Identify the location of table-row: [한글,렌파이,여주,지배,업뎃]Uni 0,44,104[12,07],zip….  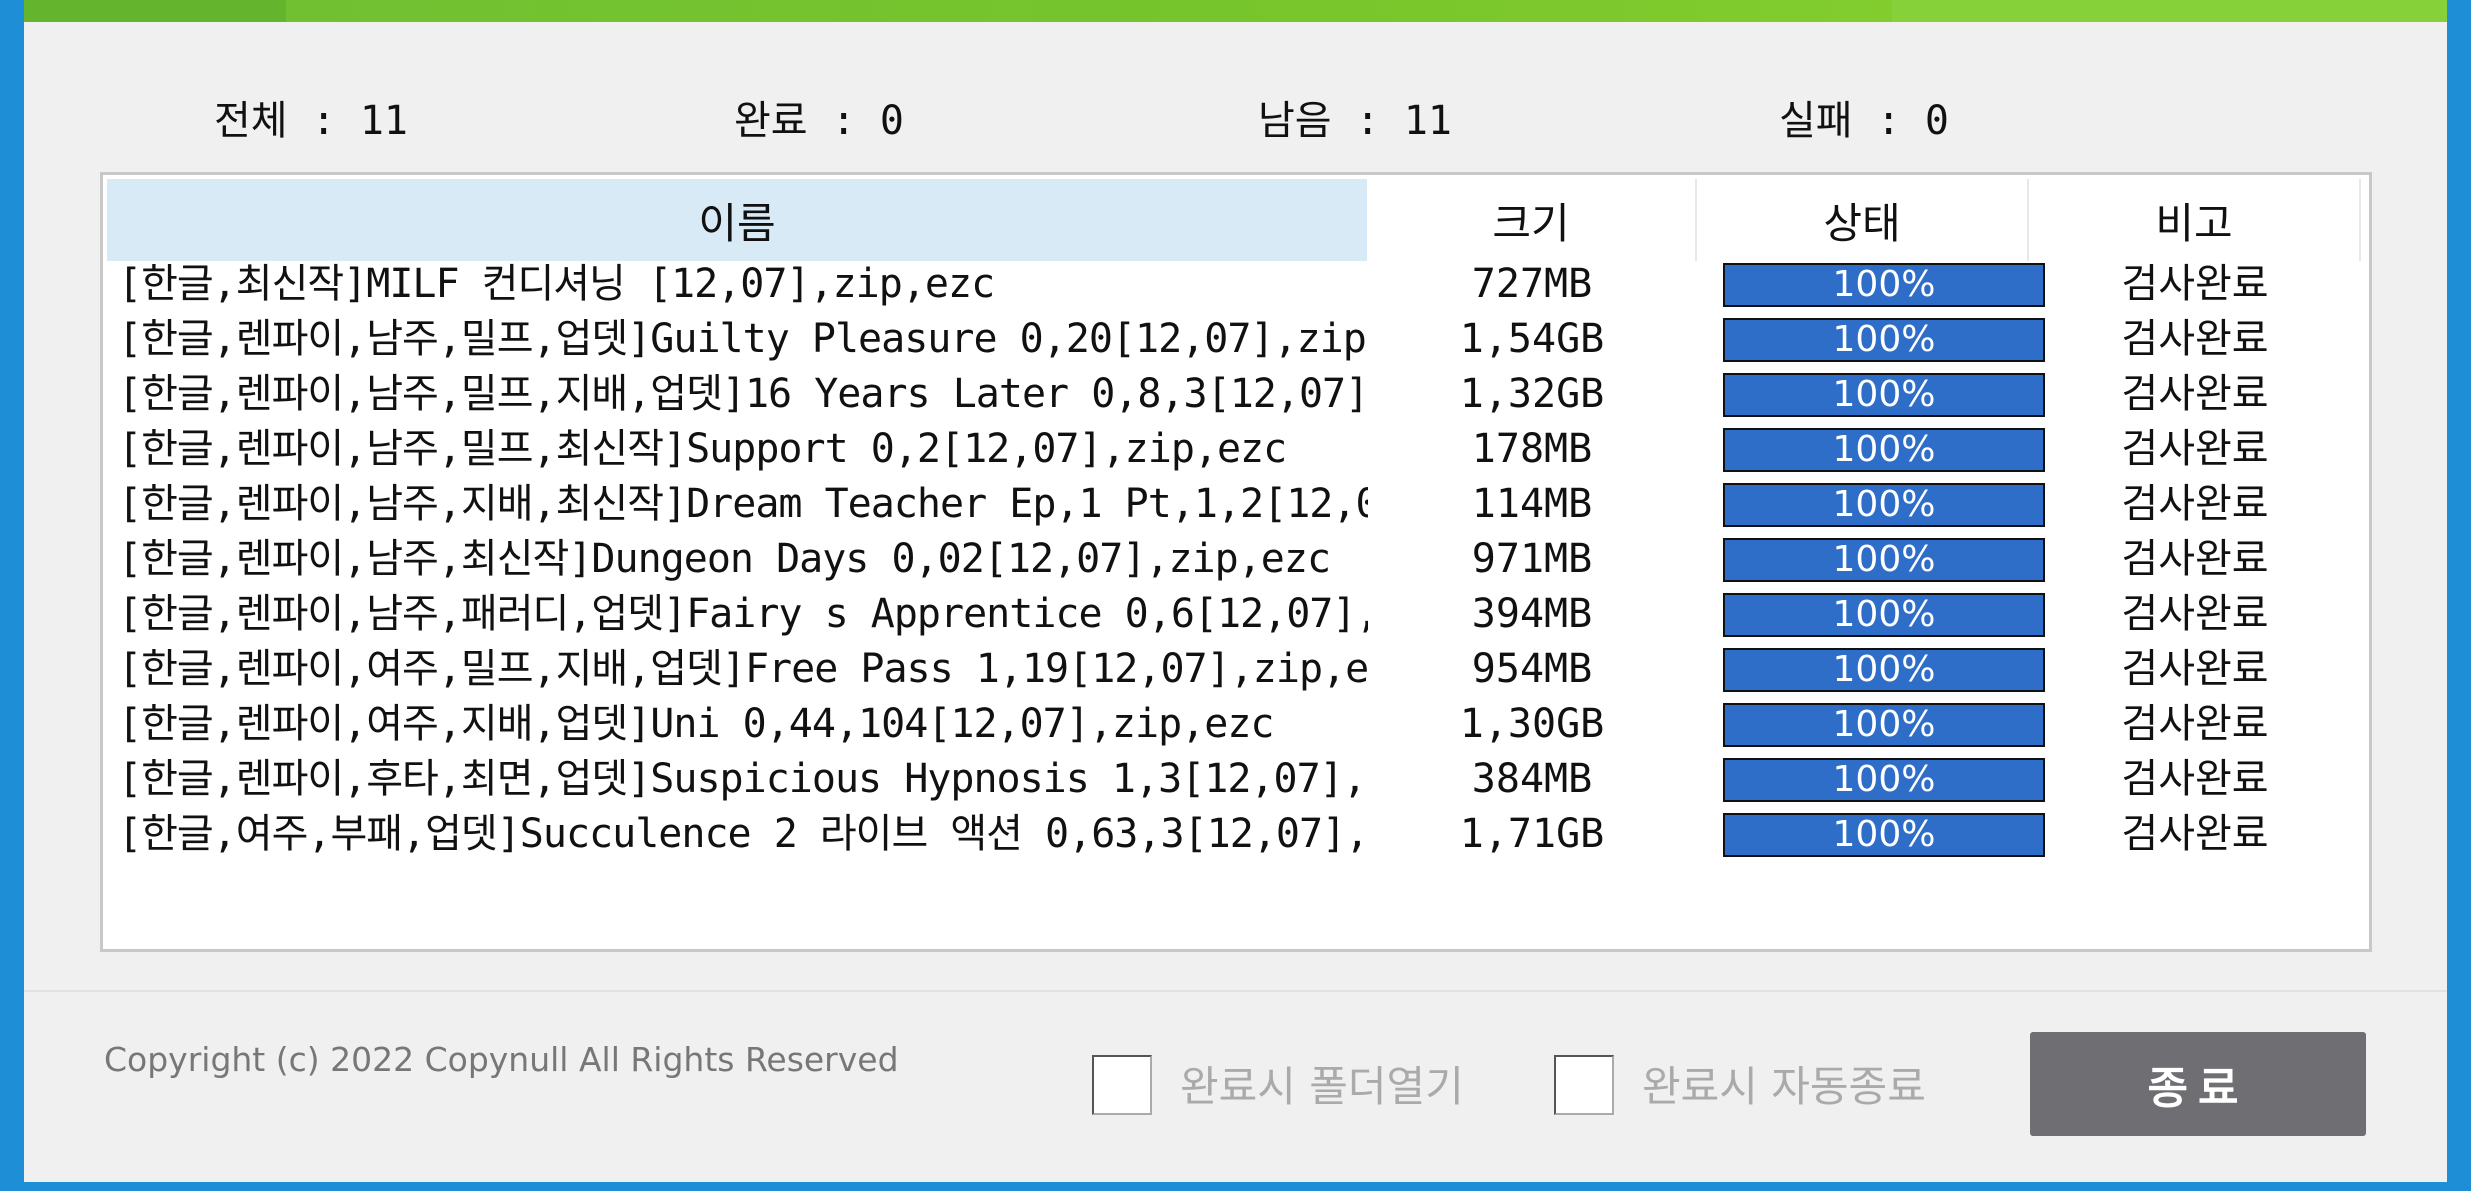
(1236, 724).